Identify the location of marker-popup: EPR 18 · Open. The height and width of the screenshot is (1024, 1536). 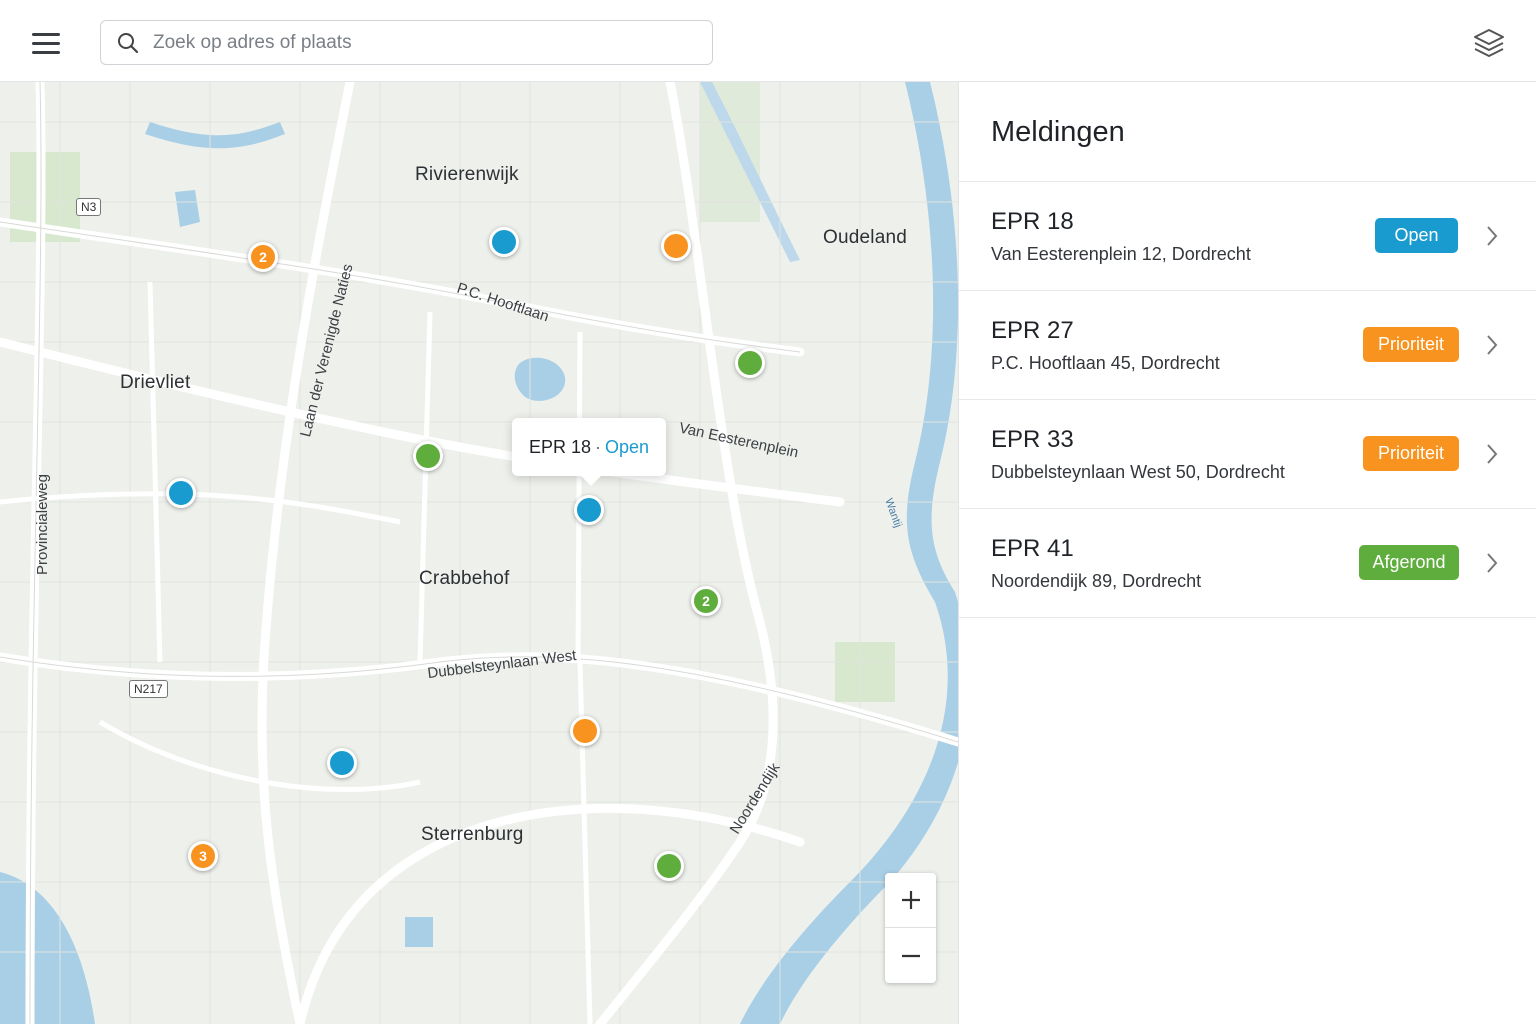
(589, 452).